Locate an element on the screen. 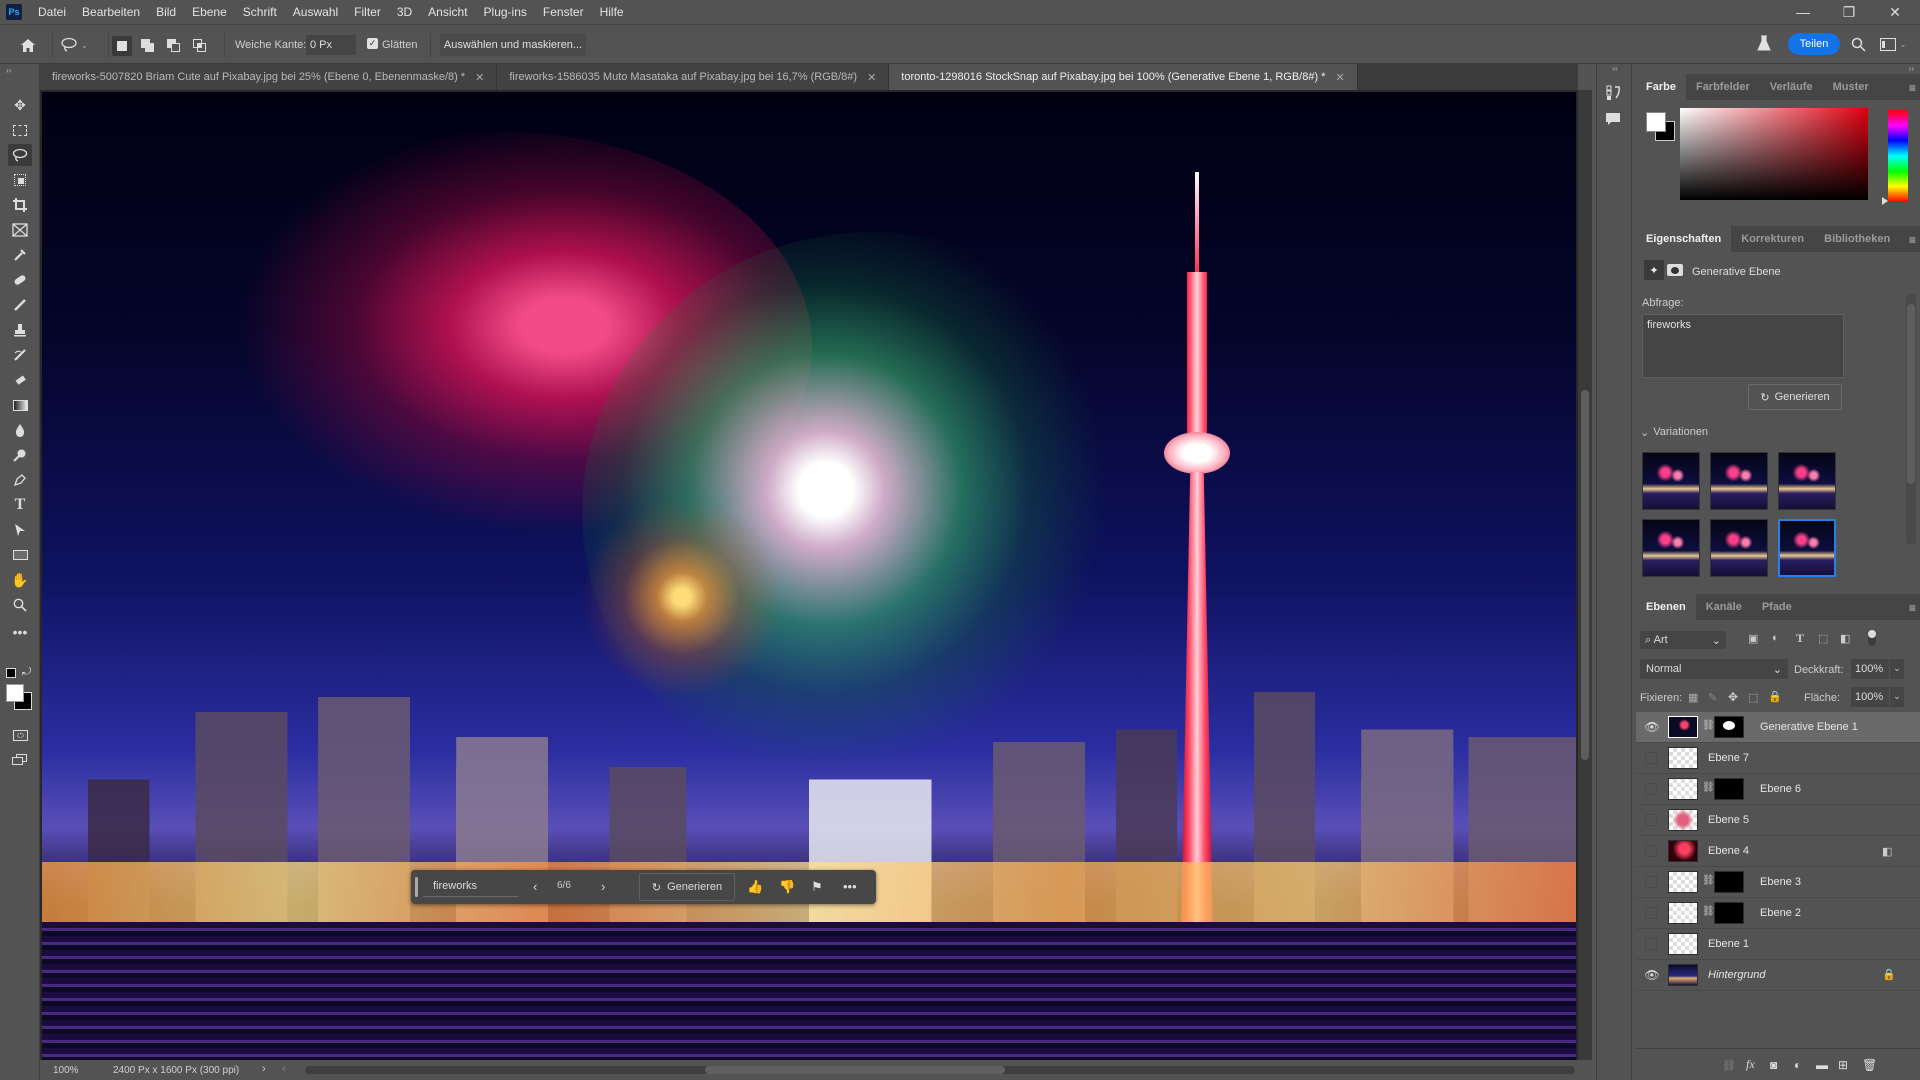 The width and height of the screenshot is (1920, 1080). gradient-tool is located at coordinates (20, 405).